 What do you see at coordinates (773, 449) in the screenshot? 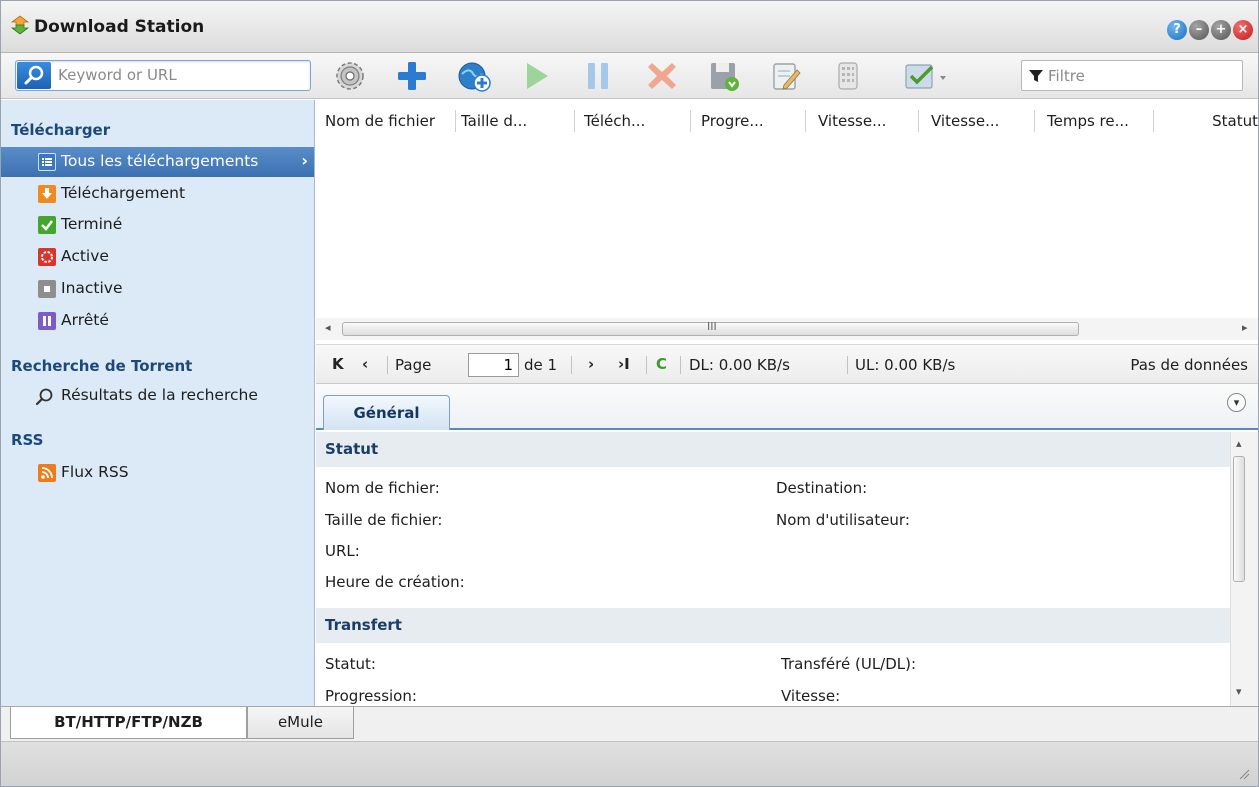
I see `group-title-status: Statut` at bounding box center [773, 449].